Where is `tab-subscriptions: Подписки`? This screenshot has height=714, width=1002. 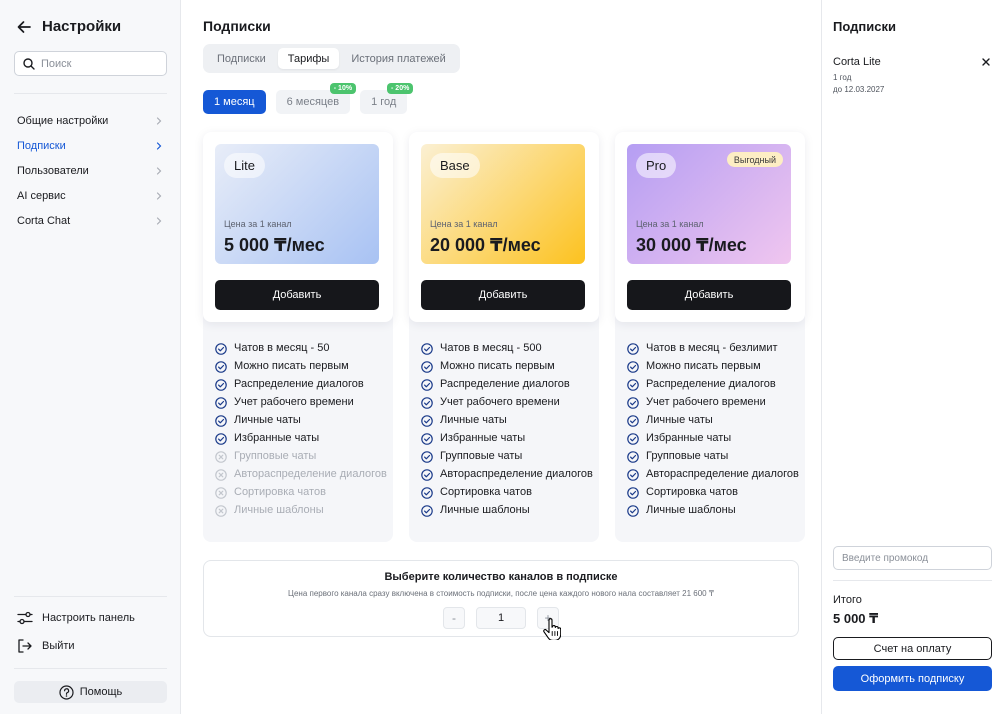 tab-subscriptions: Подписки is located at coordinates (241, 58).